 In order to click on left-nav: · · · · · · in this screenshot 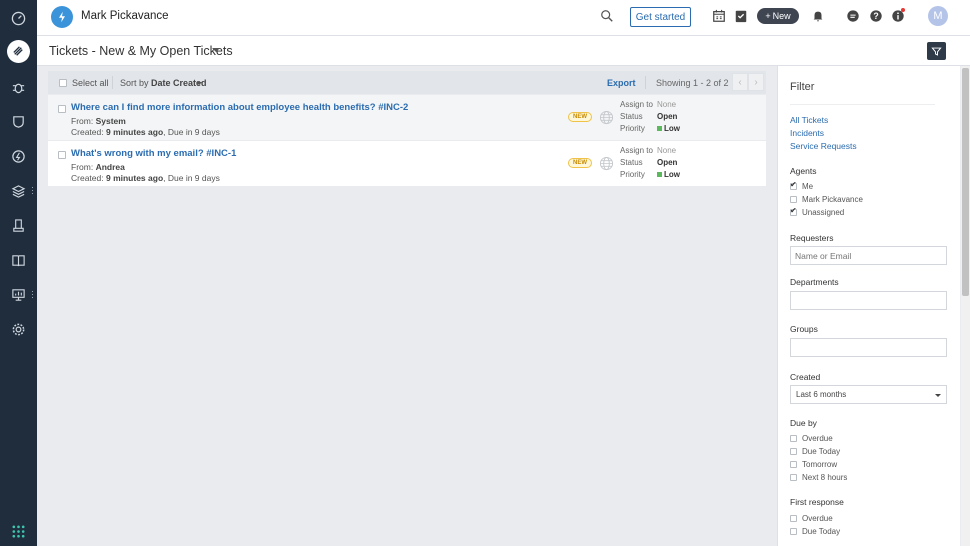, I will do `click(18, 273)`.